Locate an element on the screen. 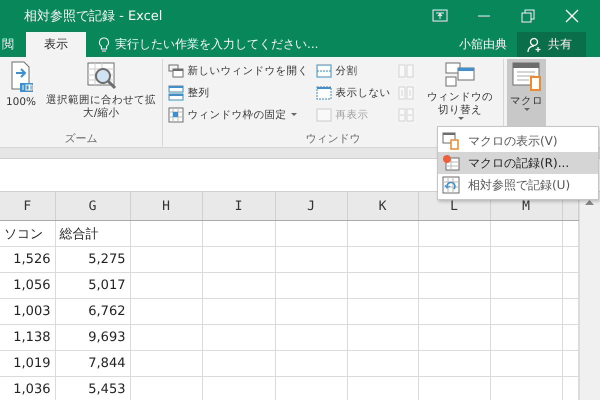  table-cell: 1,019 is located at coordinates (27, 363).